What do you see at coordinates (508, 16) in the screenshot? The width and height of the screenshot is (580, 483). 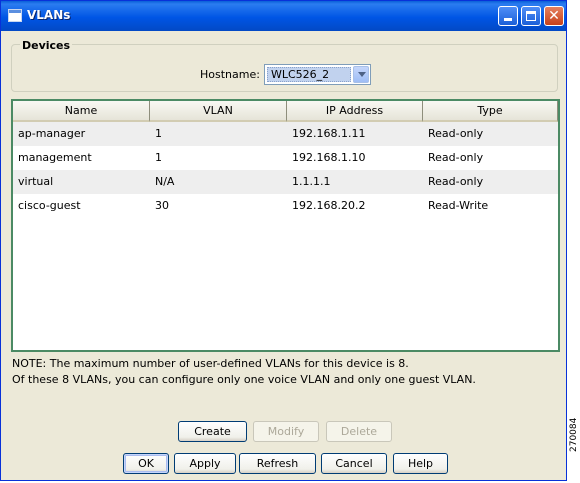 I see `minimize-button` at bounding box center [508, 16].